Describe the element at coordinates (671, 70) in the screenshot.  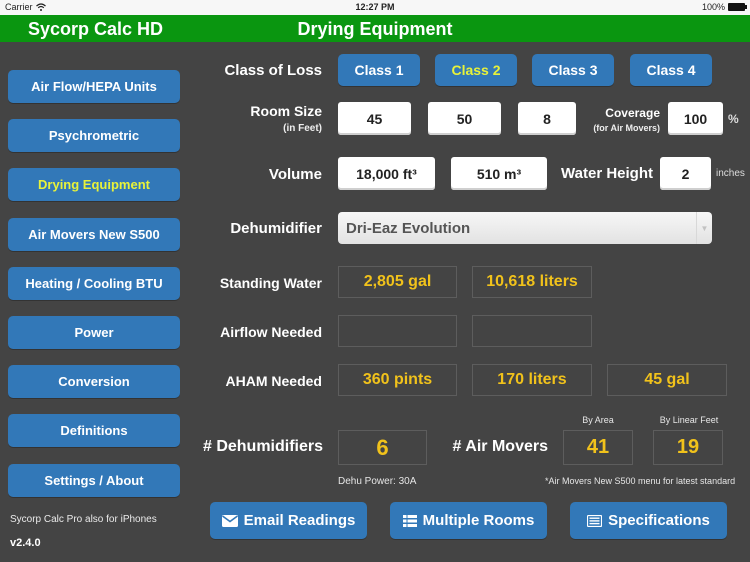
I see `class-4-button: Class 4` at that location.